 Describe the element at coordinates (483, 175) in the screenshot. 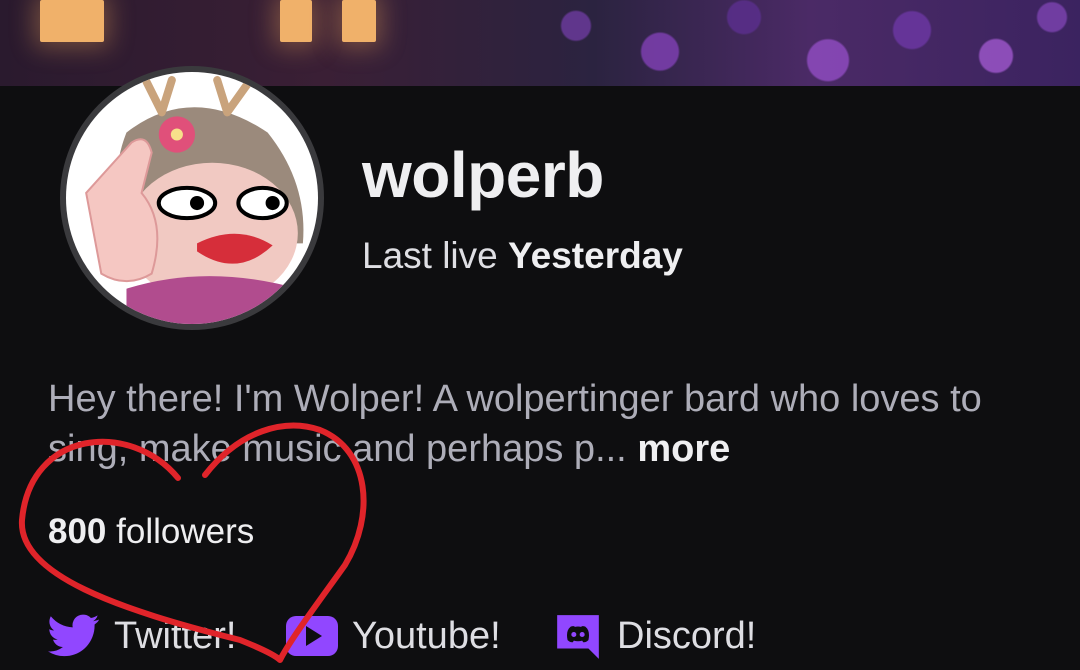

I see `channel-name: wolperb` at that location.